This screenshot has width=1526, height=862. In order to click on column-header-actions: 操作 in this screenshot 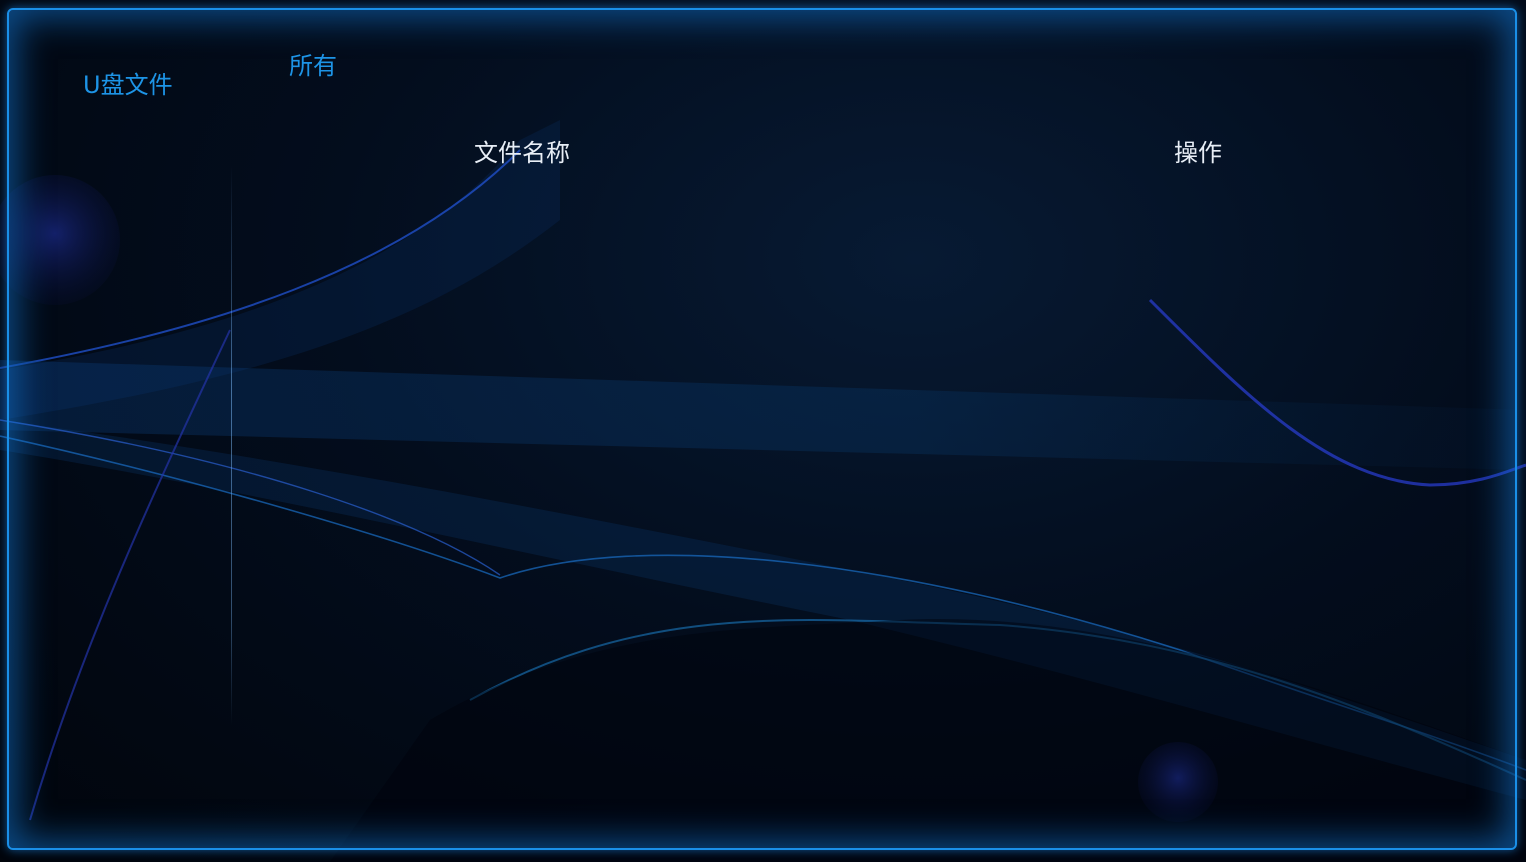, I will do `click(1198, 153)`.